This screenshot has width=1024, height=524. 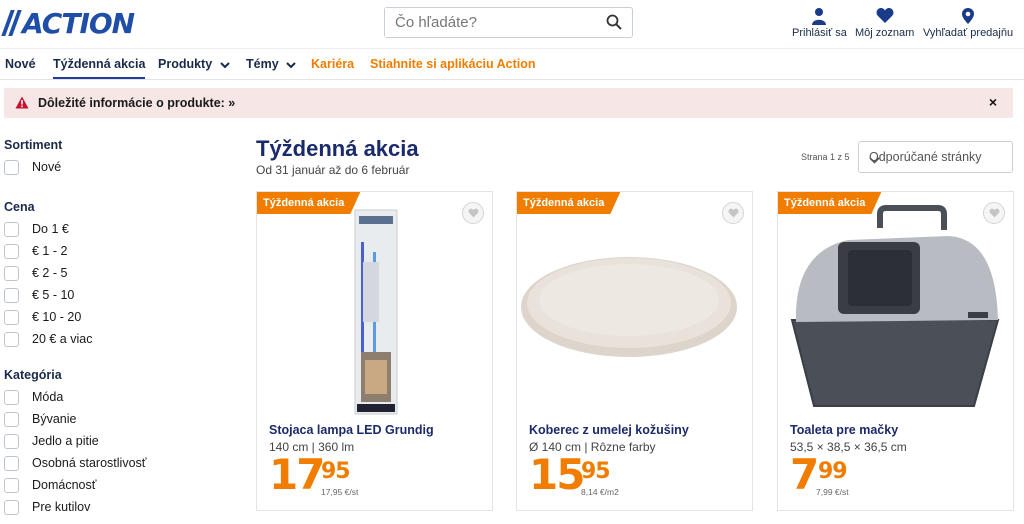 What do you see at coordinates (993, 102) in the screenshot?
I see `close-icon: ×` at bounding box center [993, 102].